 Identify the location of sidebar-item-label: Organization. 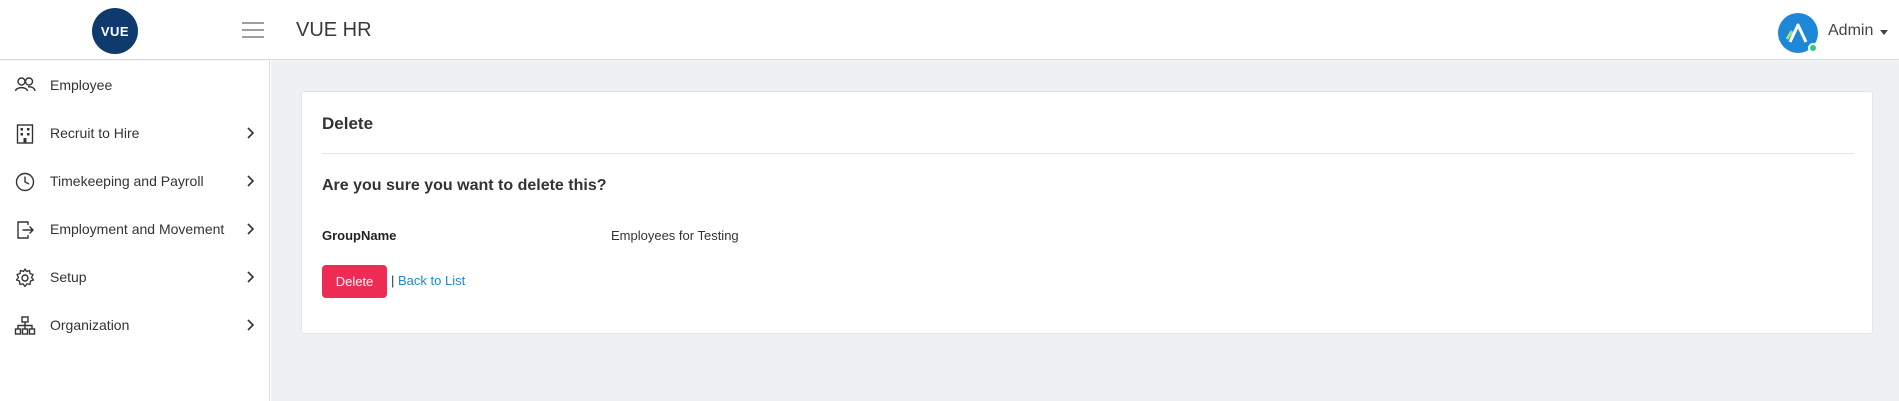
(90, 325).